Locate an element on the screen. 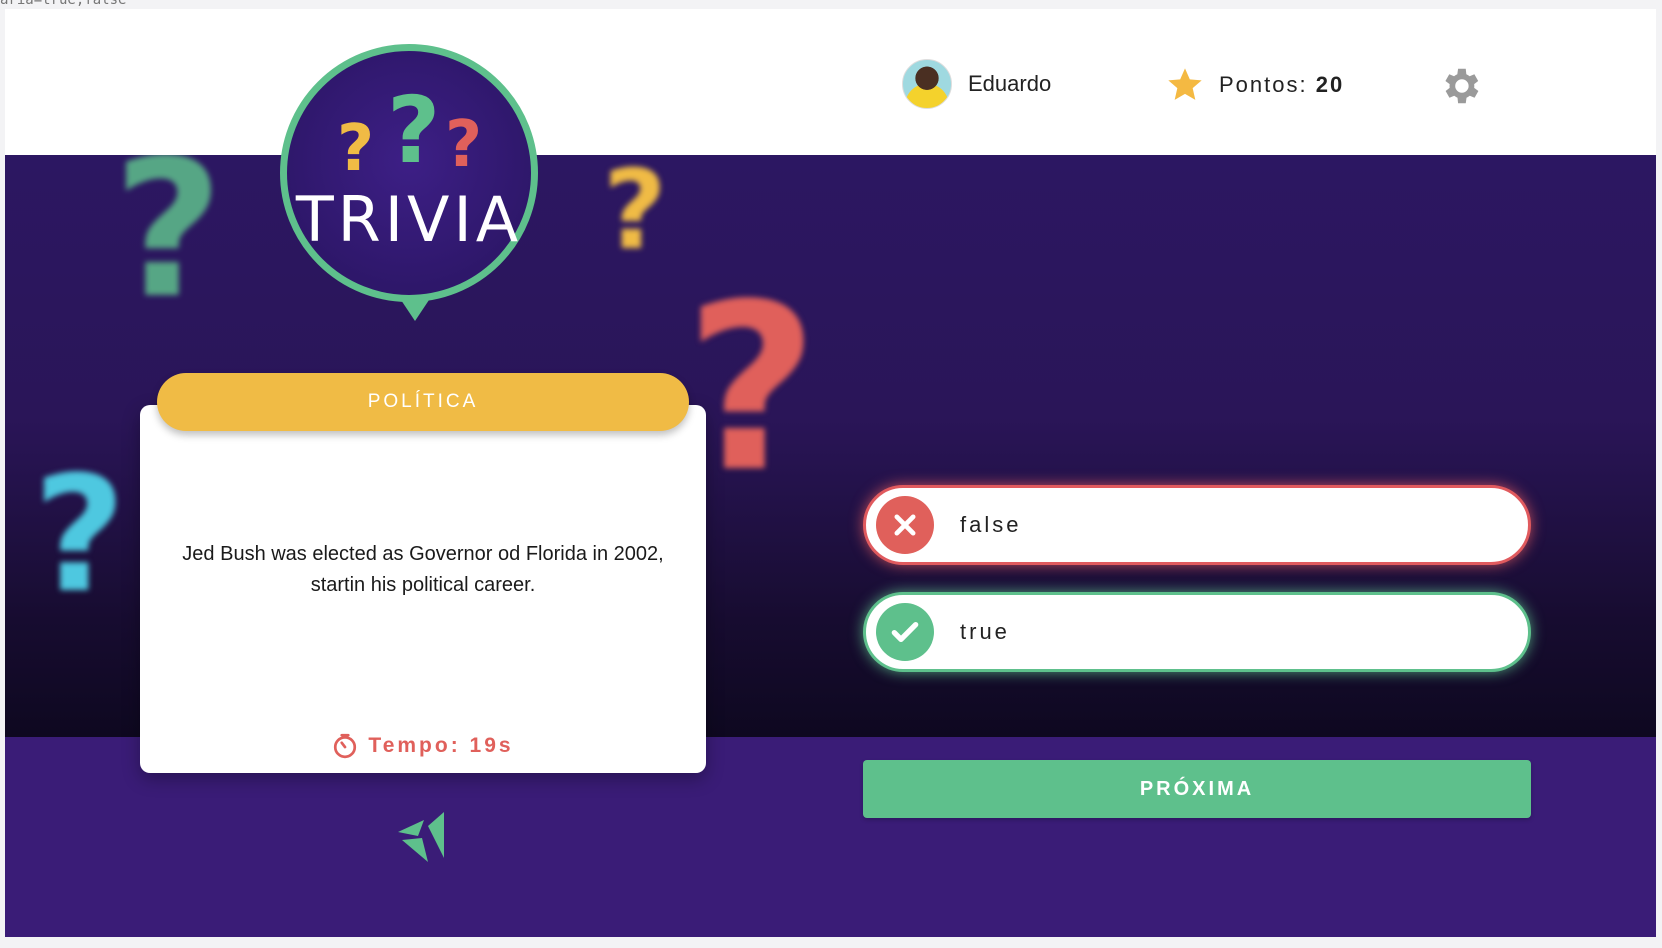 This screenshot has width=1662, height=948. gear-icon is located at coordinates (1460, 86).